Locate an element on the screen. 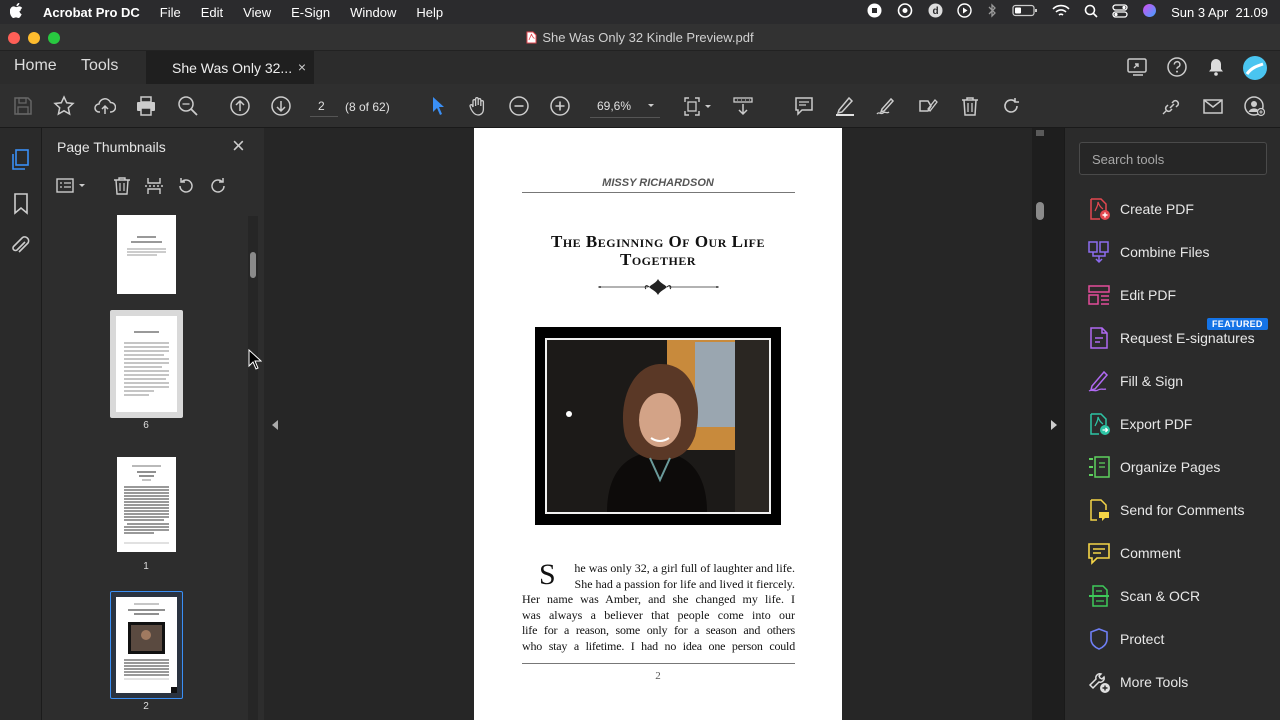 The width and height of the screenshot is (1280, 720). search-zoom-icon is located at coordinates (188, 106).